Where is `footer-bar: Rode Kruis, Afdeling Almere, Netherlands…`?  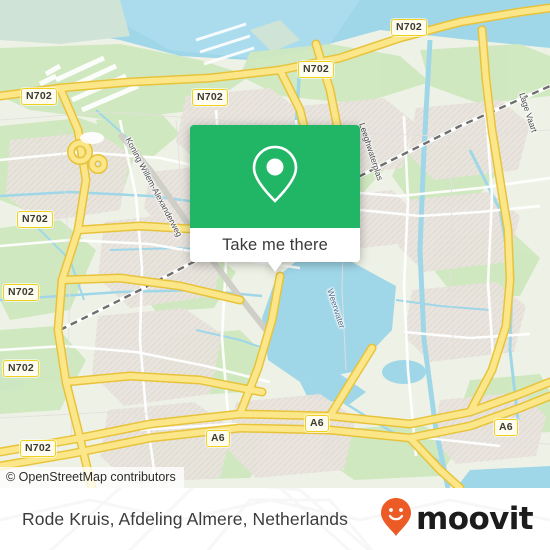
footer-bar: Rode Kruis, Afdeling Almere, Netherlands… is located at coordinates (275, 519).